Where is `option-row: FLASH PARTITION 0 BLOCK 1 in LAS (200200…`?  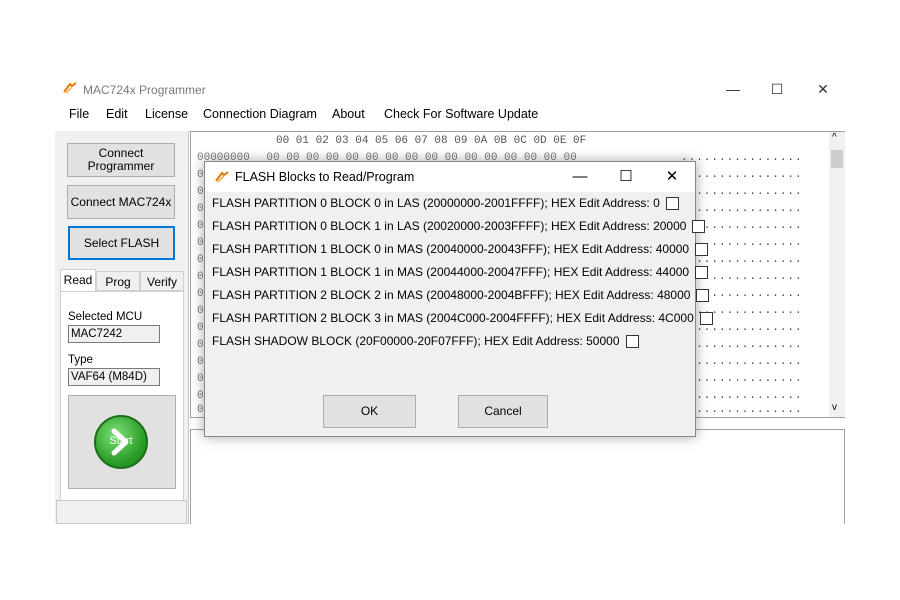
option-row: FLASH PARTITION 0 BLOCK 1 in LAS (200200… is located at coordinates (459, 226).